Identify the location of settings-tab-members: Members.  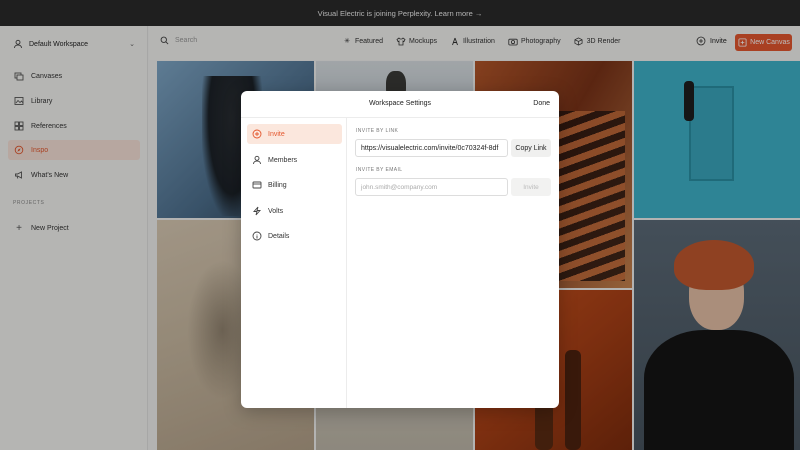
(294, 160).